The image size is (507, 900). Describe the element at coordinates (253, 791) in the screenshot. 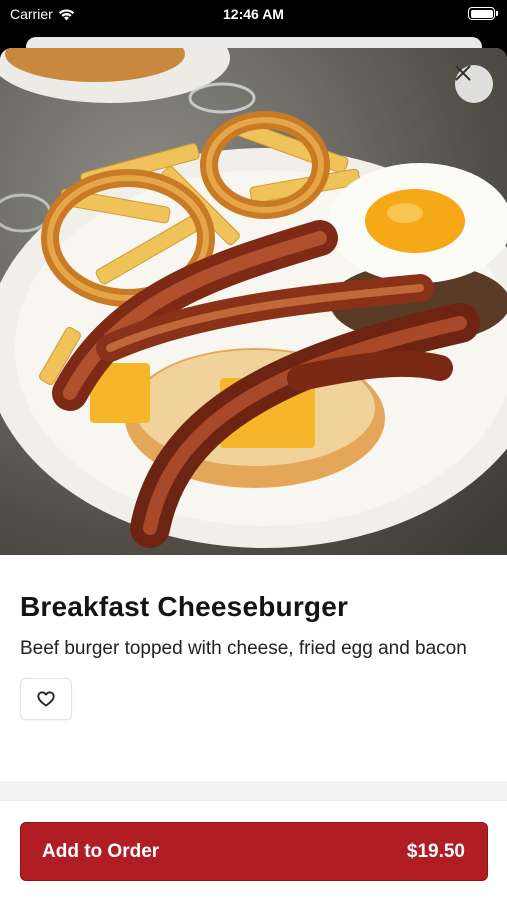

I see `section-divider` at that location.